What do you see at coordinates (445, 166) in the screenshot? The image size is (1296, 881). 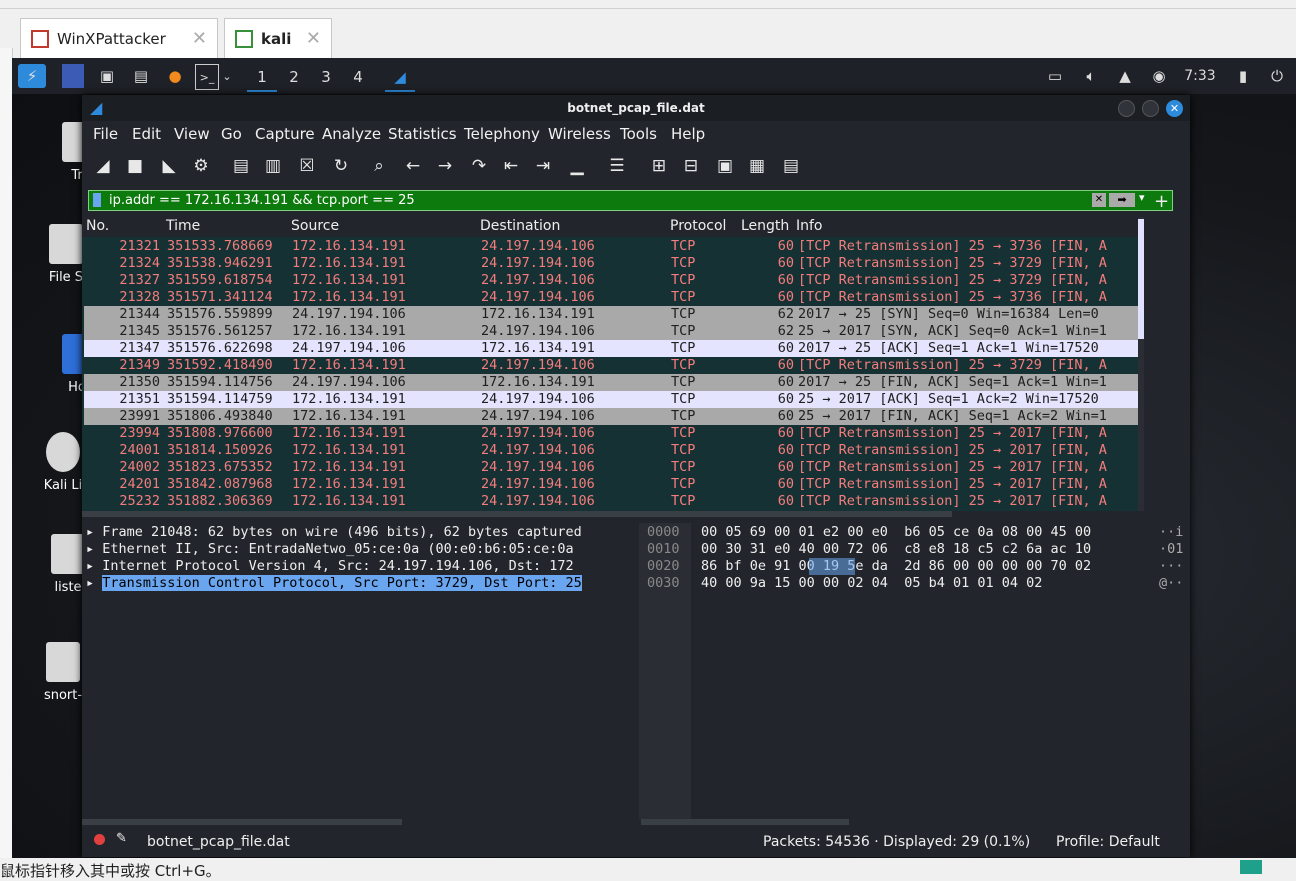 I see `go-forward-icon: →` at bounding box center [445, 166].